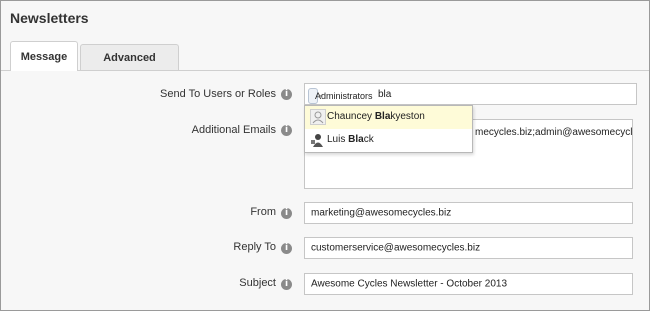 The image size is (650, 311). Describe the element at coordinates (325, 21) in the screenshot. I see `header: Newsletters` at that location.